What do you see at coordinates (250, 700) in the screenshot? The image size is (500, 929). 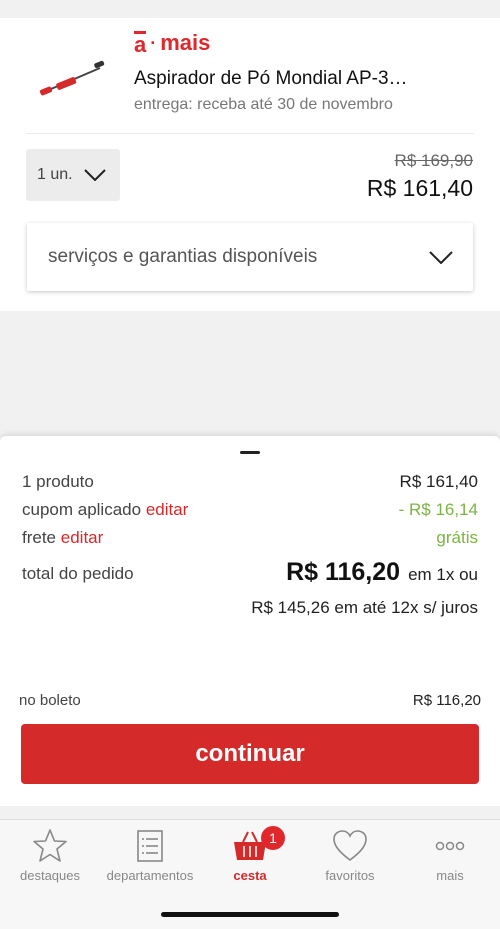 I see `boleto-row: no boleto R$ 116,20` at bounding box center [250, 700].